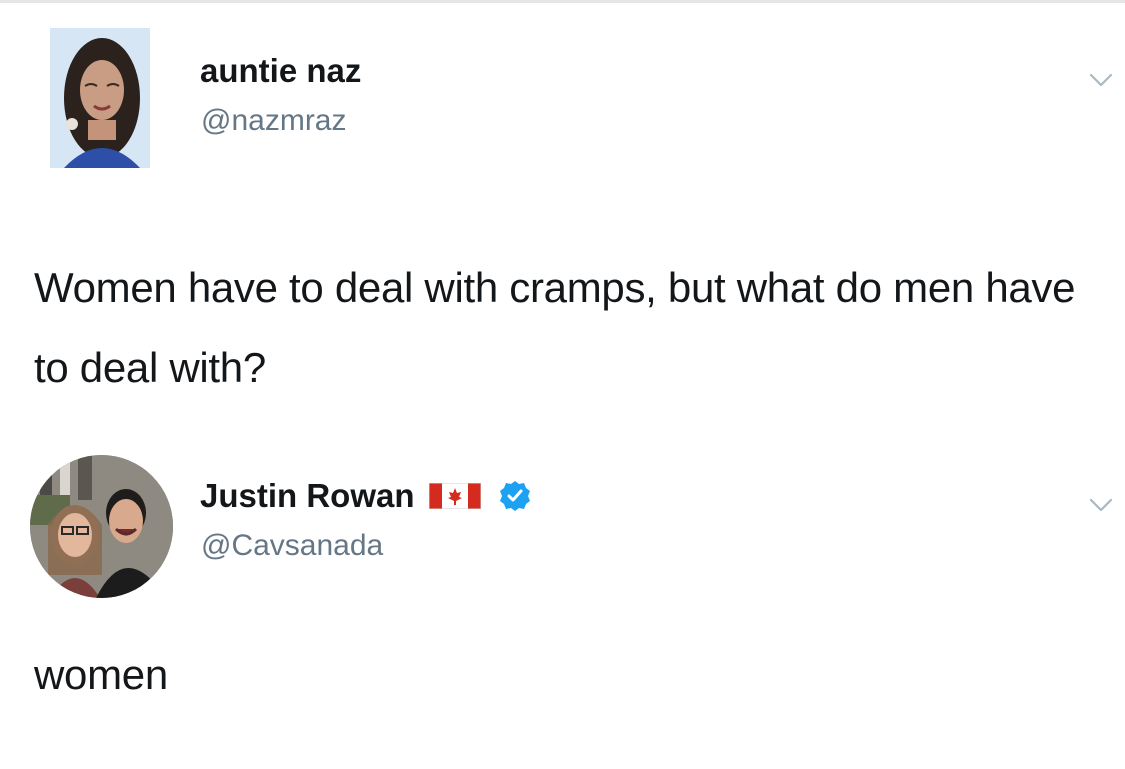 This screenshot has width=1125, height=769. Describe the element at coordinates (454, 496) in the screenshot. I see `canada-flag-icon` at that location.